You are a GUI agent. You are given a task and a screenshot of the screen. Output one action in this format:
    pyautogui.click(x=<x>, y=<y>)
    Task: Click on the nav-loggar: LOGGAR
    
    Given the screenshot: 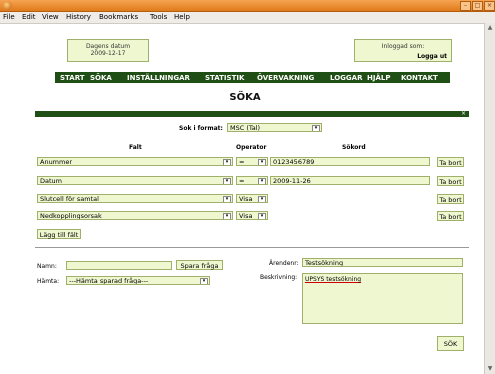 What is the action you would take?
    pyautogui.click(x=346, y=78)
    